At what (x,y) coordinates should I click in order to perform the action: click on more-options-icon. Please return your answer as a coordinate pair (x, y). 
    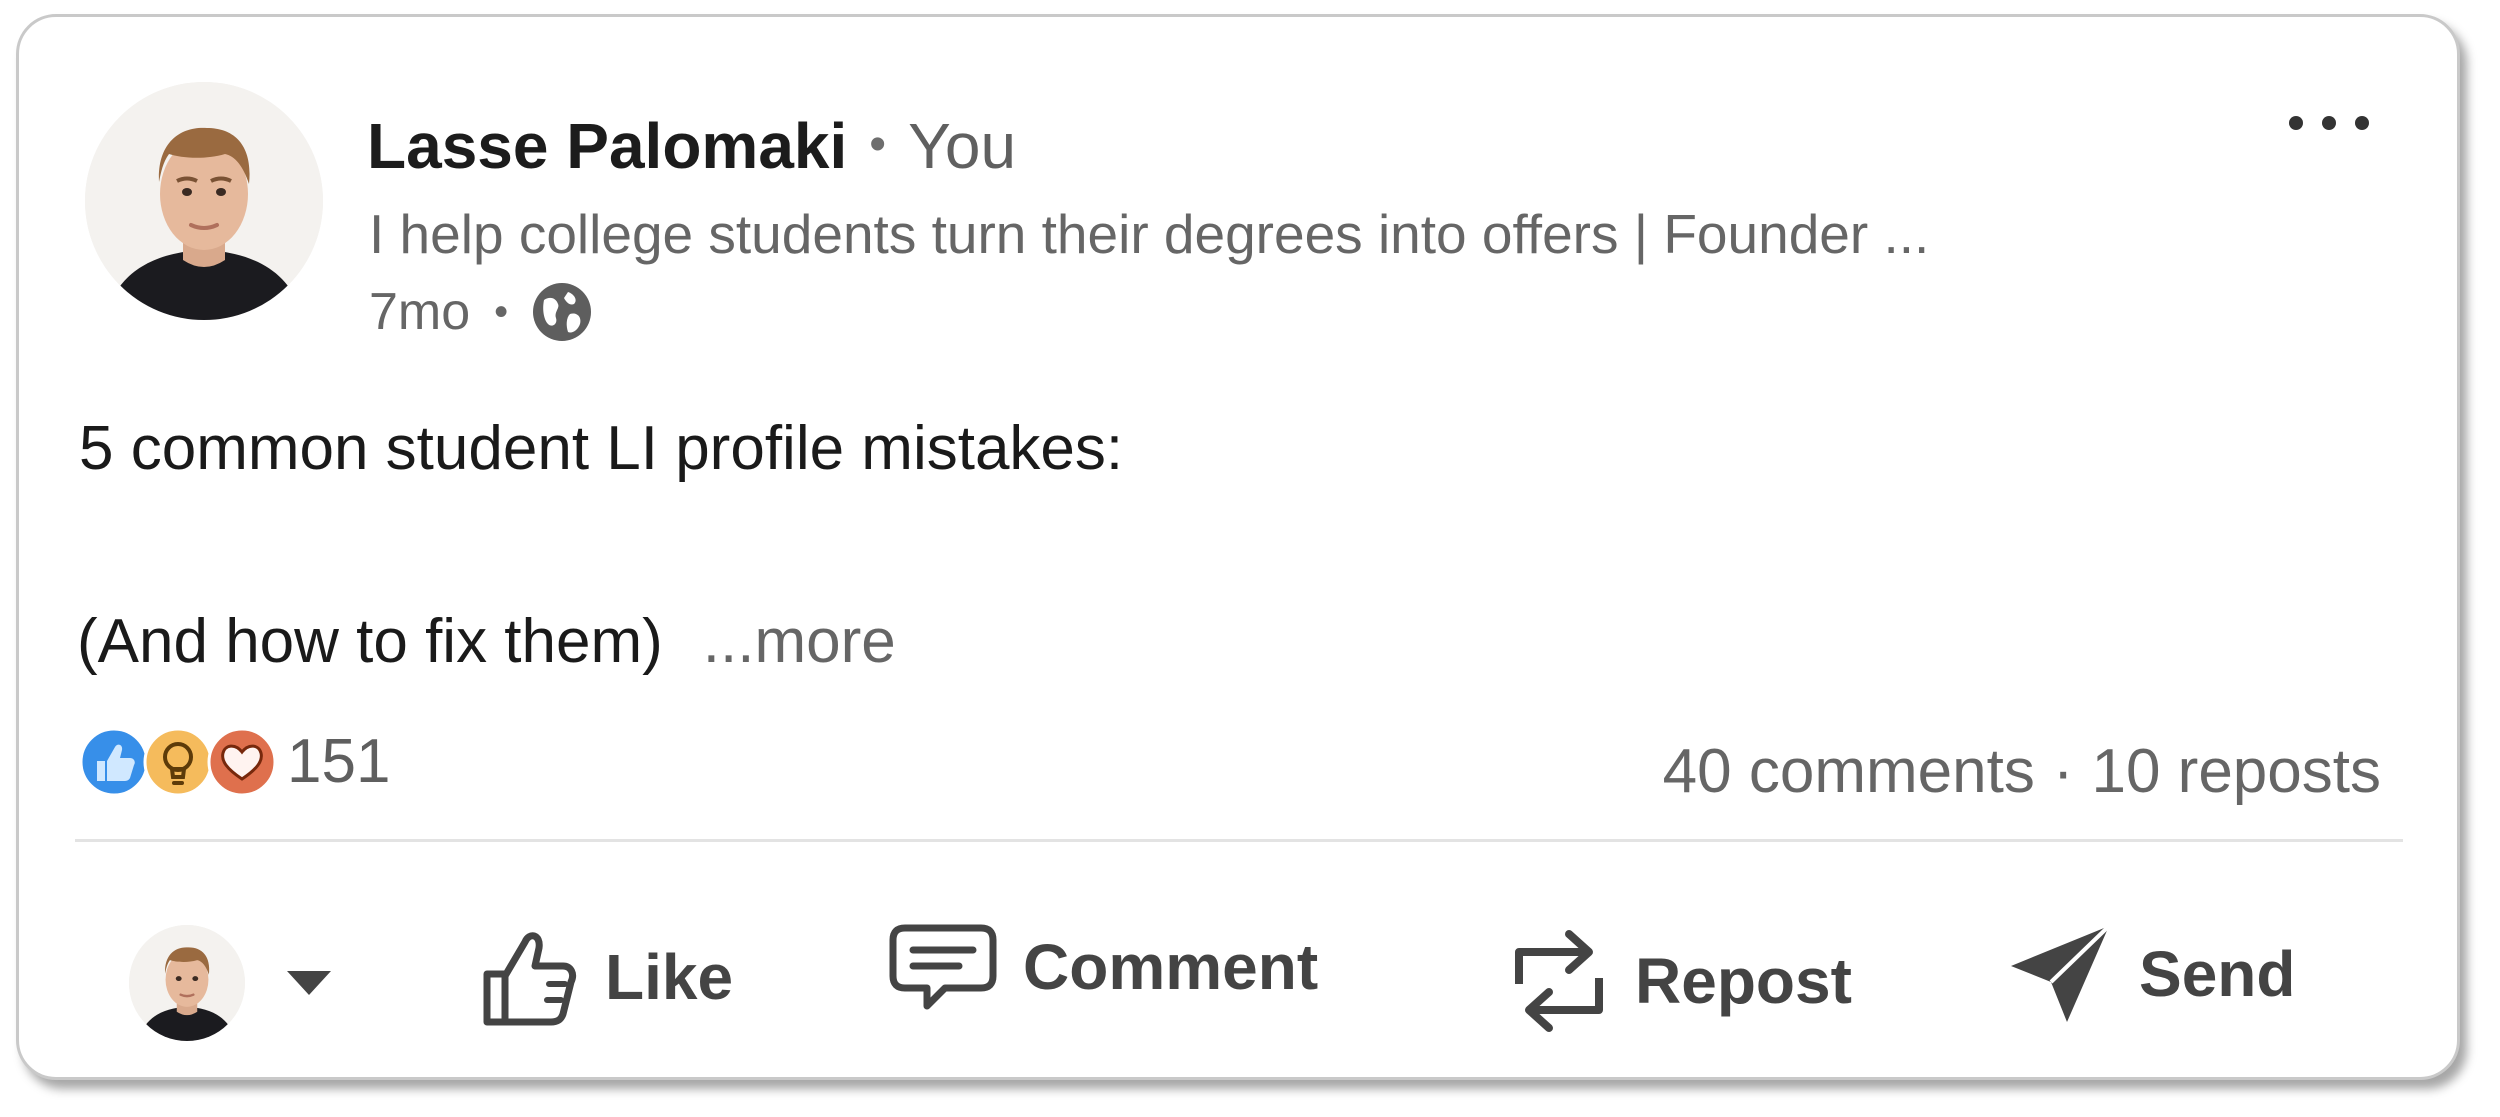
    Looking at the image, I should click on (2329, 123).